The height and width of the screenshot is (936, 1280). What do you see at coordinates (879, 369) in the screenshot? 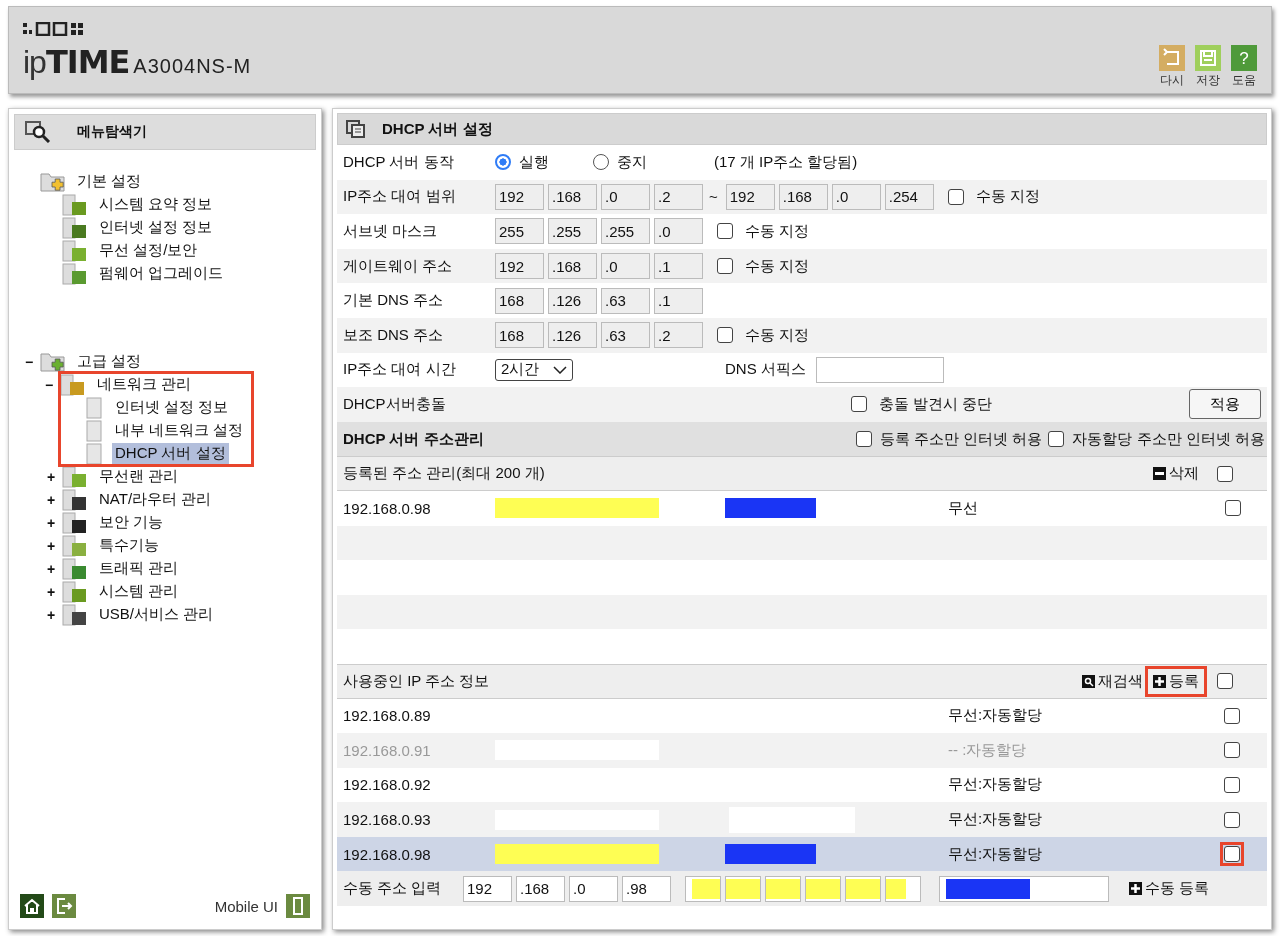
I see `dns-suffix-field` at bounding box center [879, 369].